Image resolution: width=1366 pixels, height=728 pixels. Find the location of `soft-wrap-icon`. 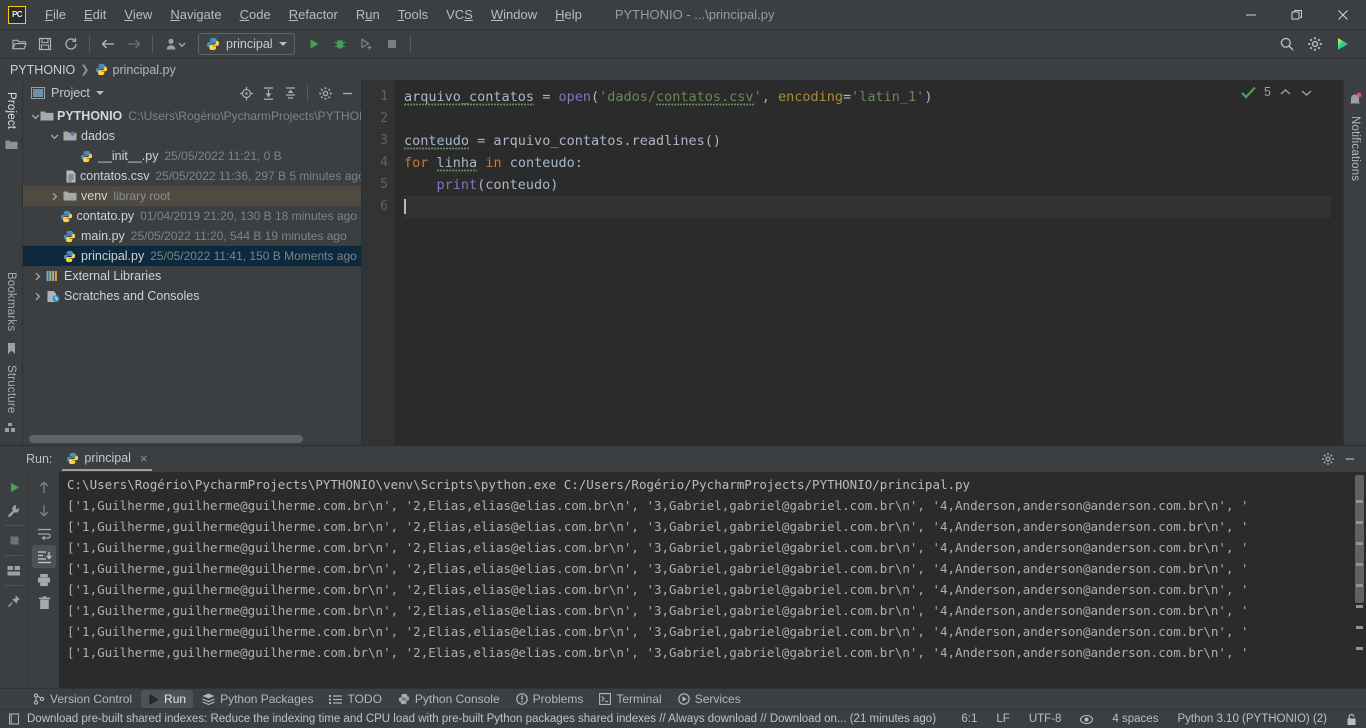

soft-wrap-icon is located at coordinates (44, 533).